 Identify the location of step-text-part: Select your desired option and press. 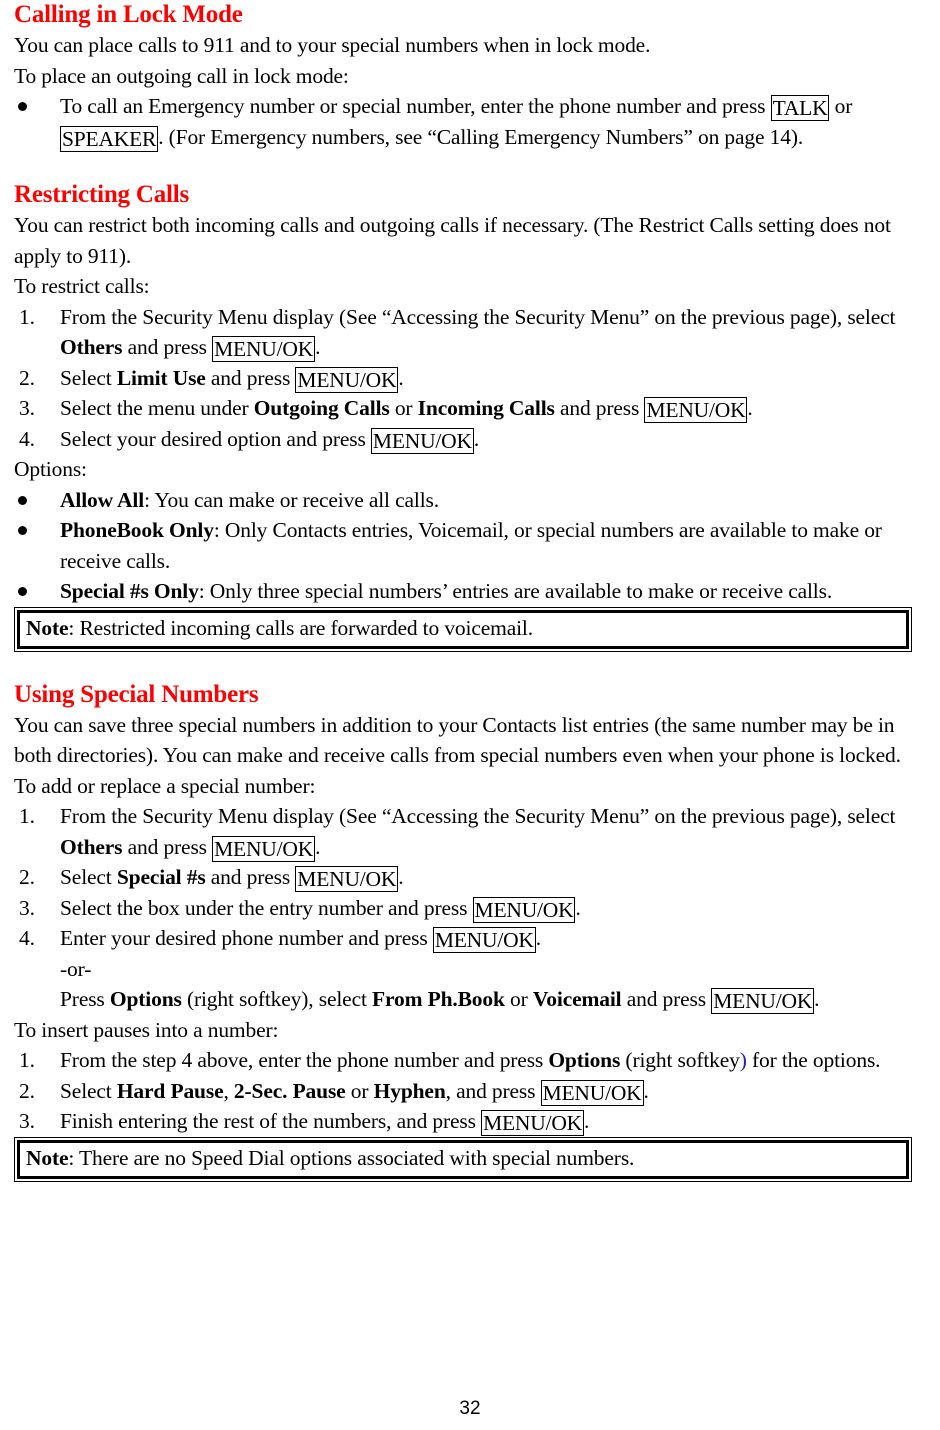
(215, 438).